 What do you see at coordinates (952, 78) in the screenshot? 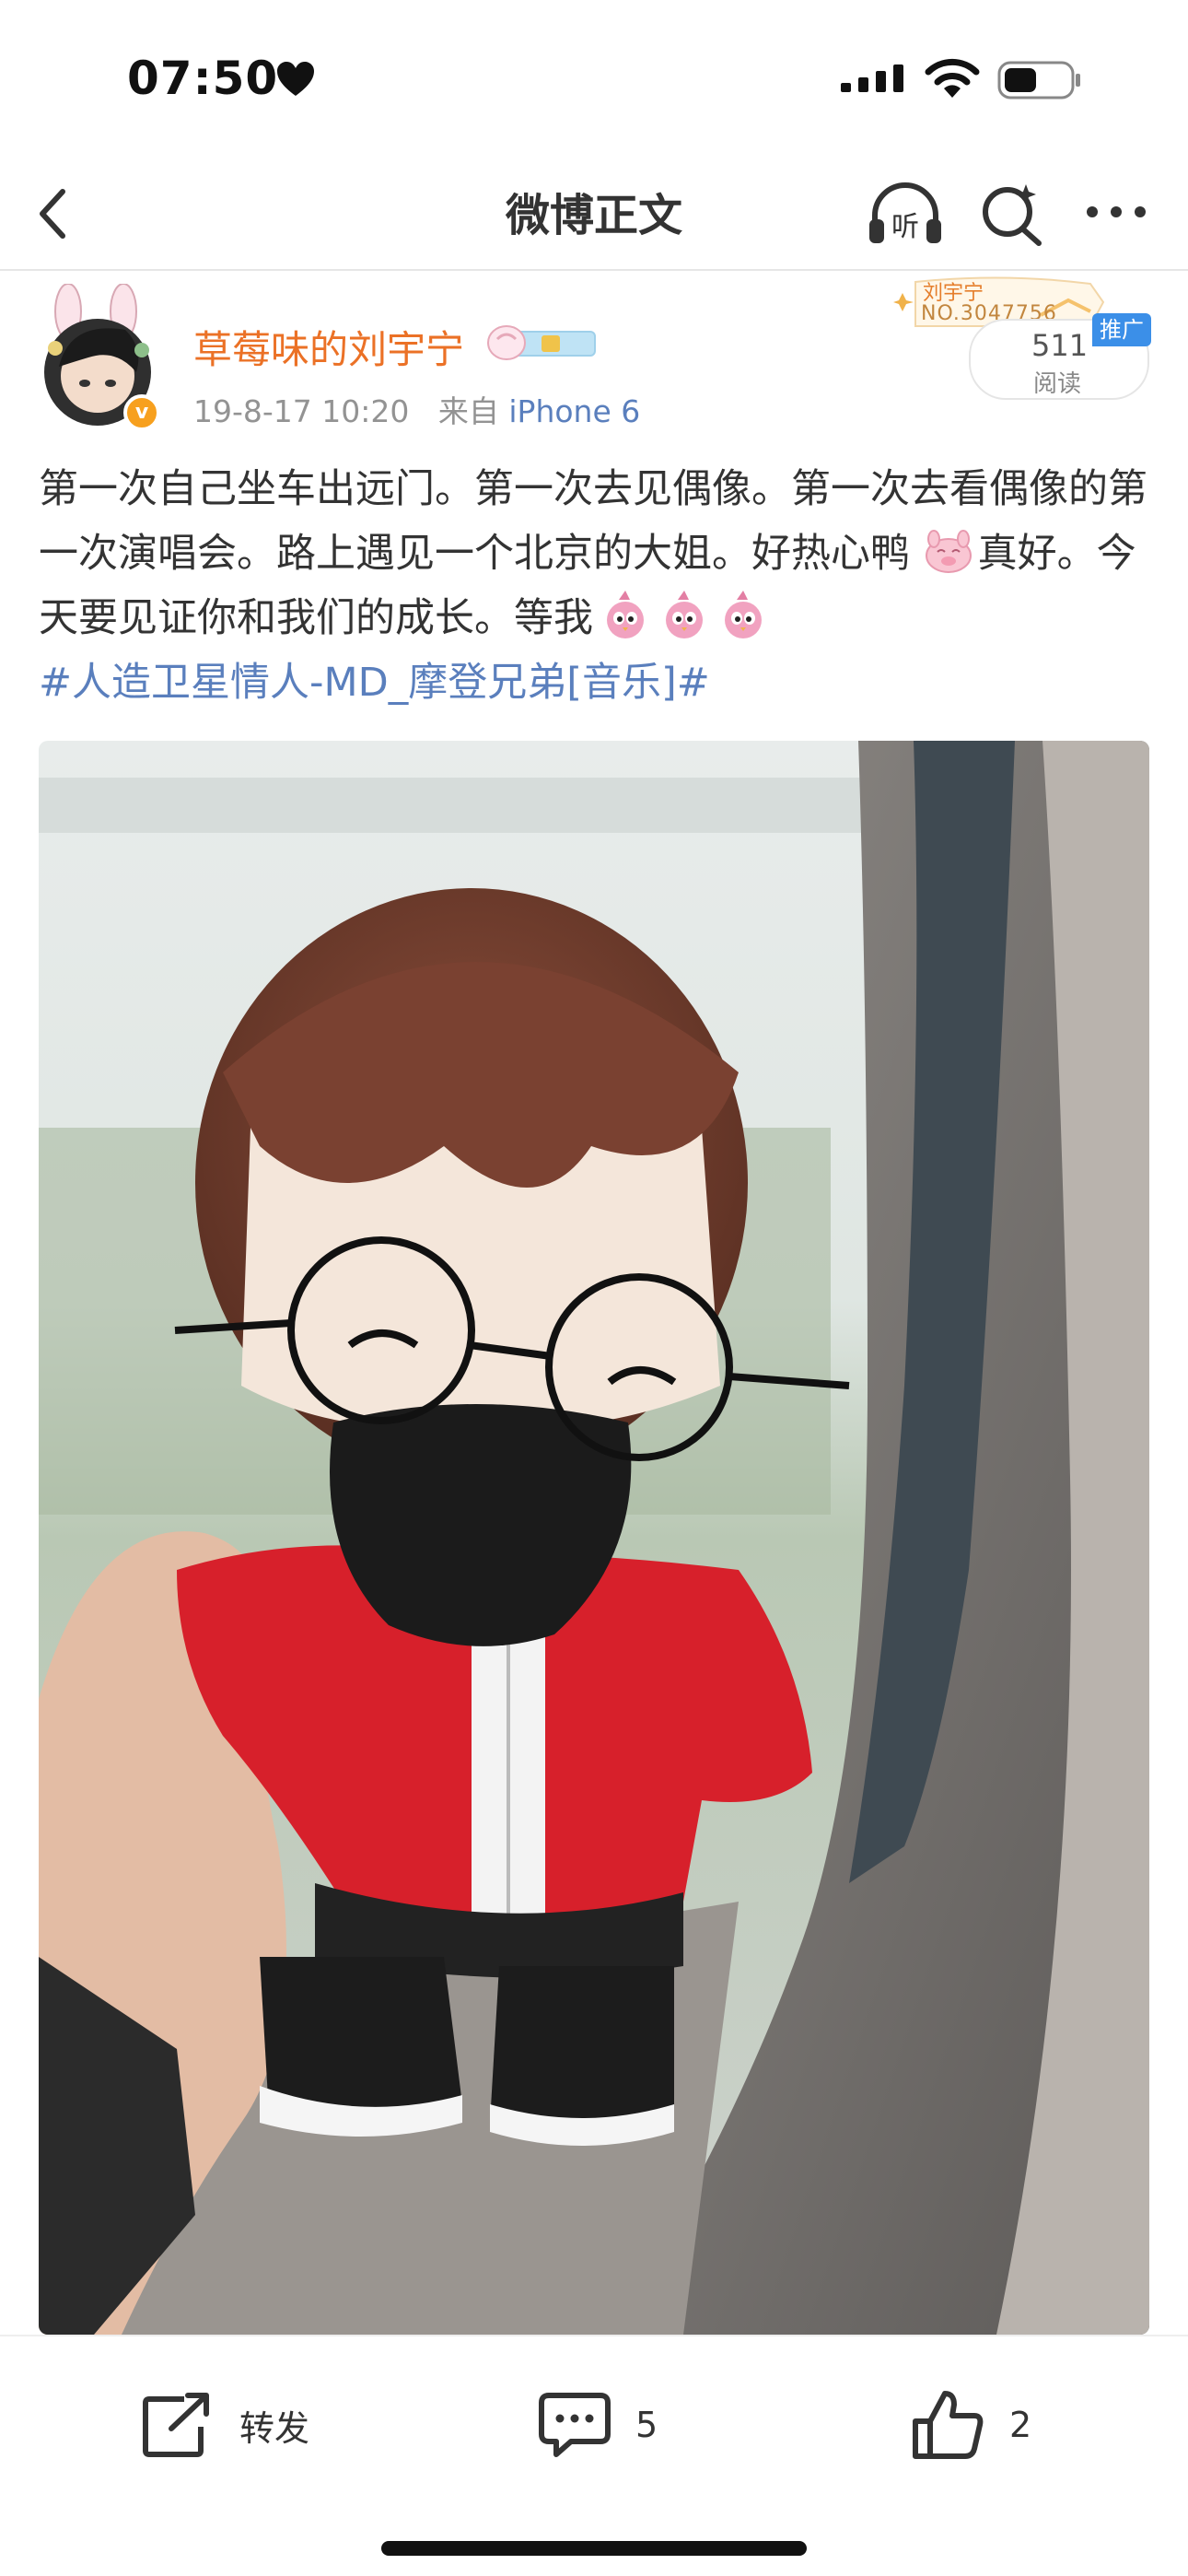
I see `wifi-icon` at bounding box center [952, 78].